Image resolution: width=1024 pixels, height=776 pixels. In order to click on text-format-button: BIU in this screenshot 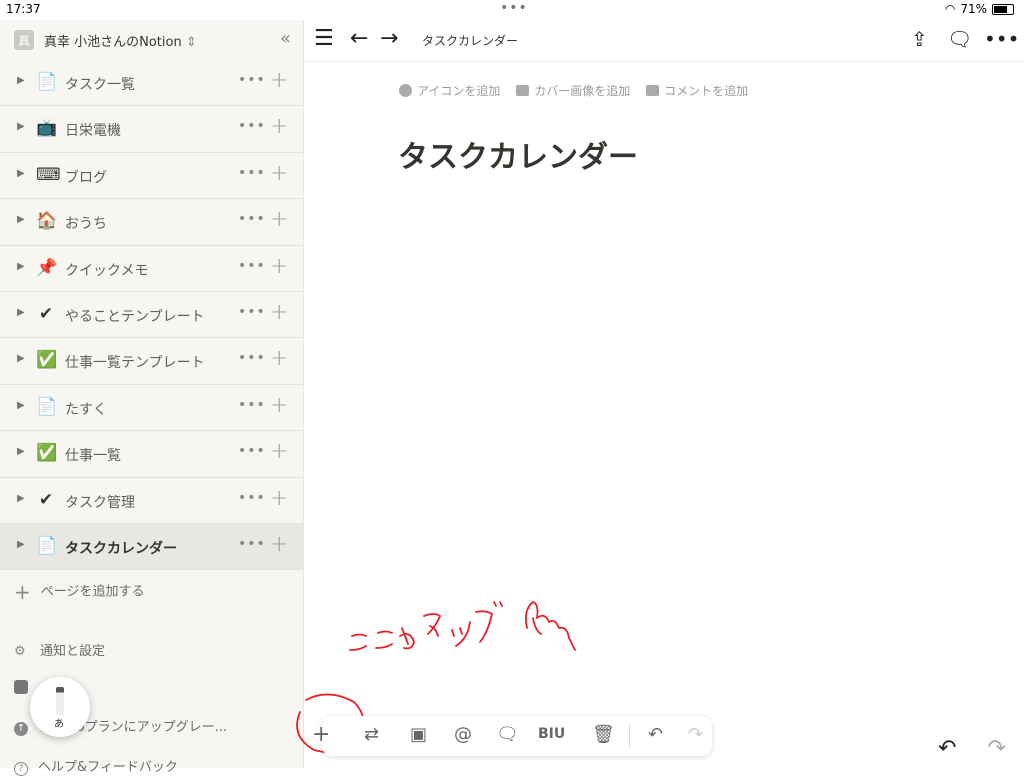, I will do `click(551, 734)`.